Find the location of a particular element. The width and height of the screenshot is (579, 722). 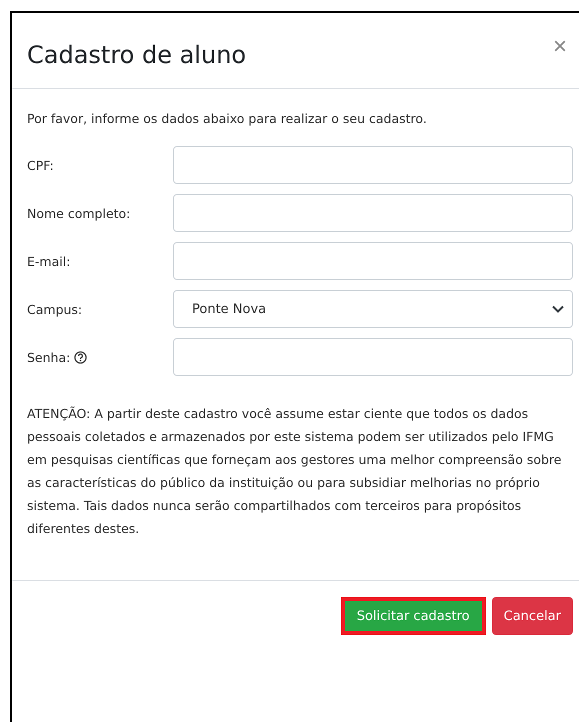

field-label: Nome completo: is located at coordinates (78, 213).